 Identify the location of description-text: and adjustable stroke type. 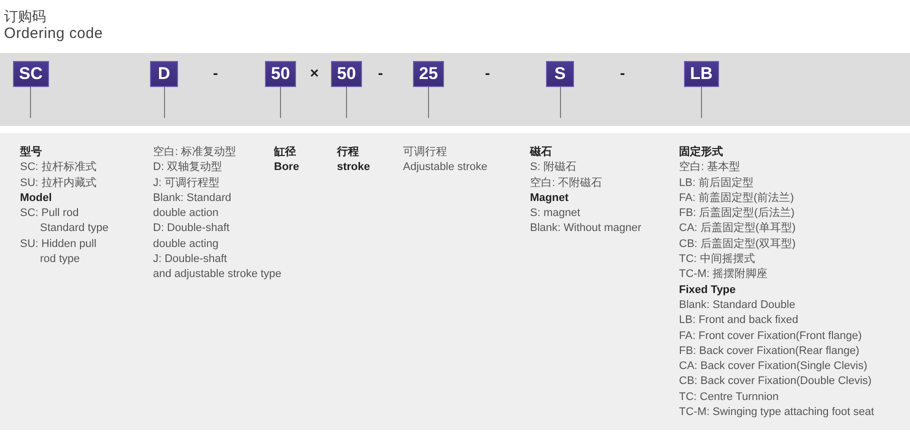
(217, 274).